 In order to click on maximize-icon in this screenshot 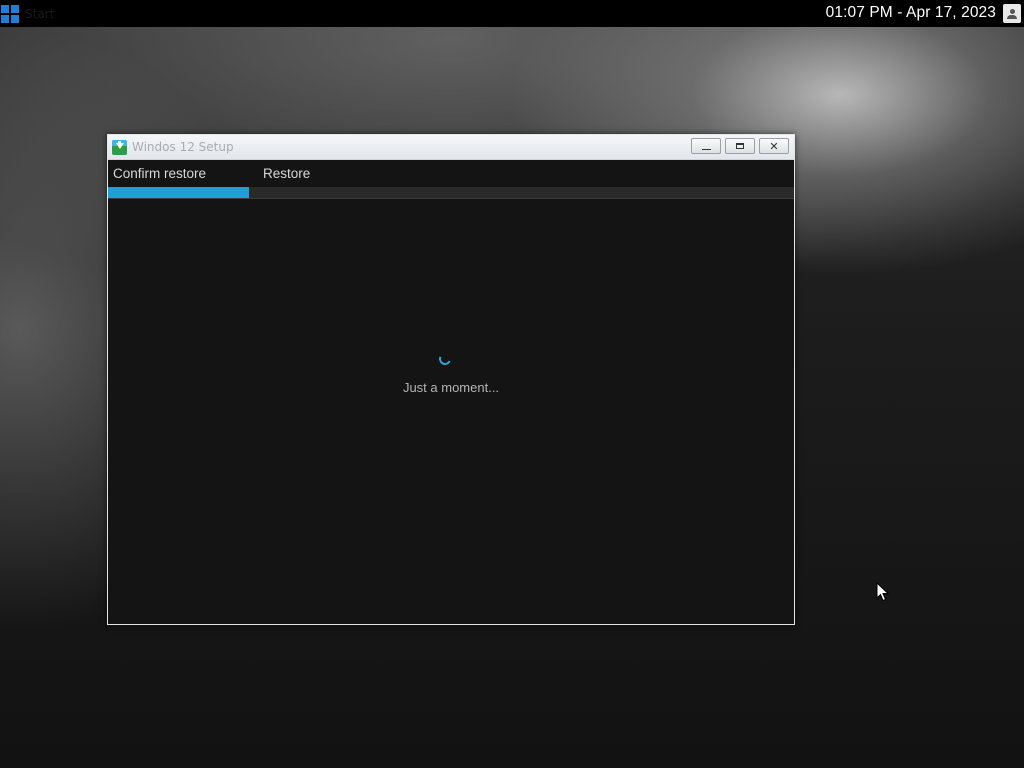, I will do `click(740, 146)`.